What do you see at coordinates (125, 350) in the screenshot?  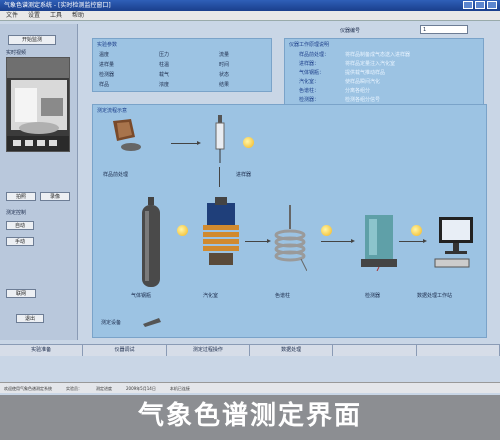 I see `tab-debug: 仪器调试` at bounding box center [125, 350].